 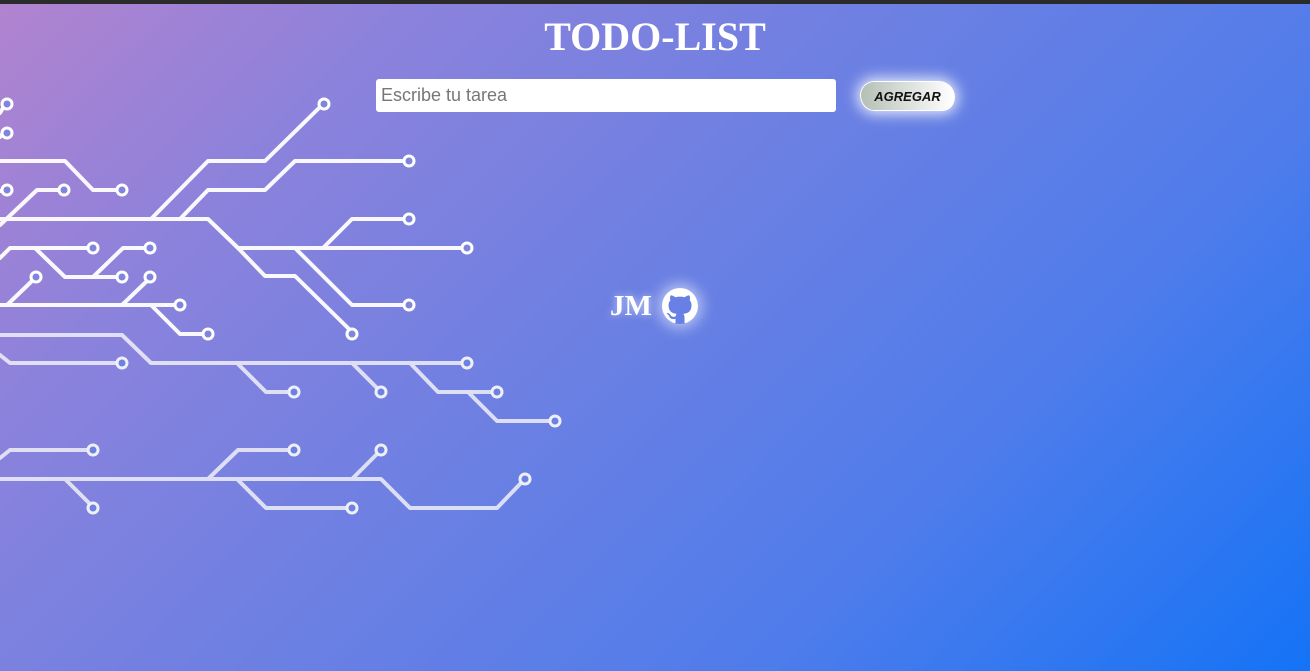 What do you see at coordinates (631, 305) in the screenshot?
I see `author-initials: JM` at bounding box center [631, 305].